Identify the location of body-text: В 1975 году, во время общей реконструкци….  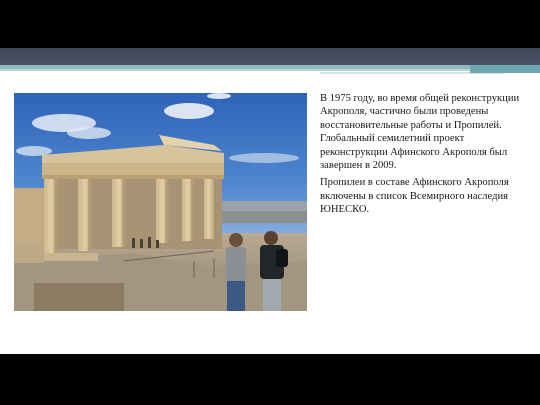
(425, 156).